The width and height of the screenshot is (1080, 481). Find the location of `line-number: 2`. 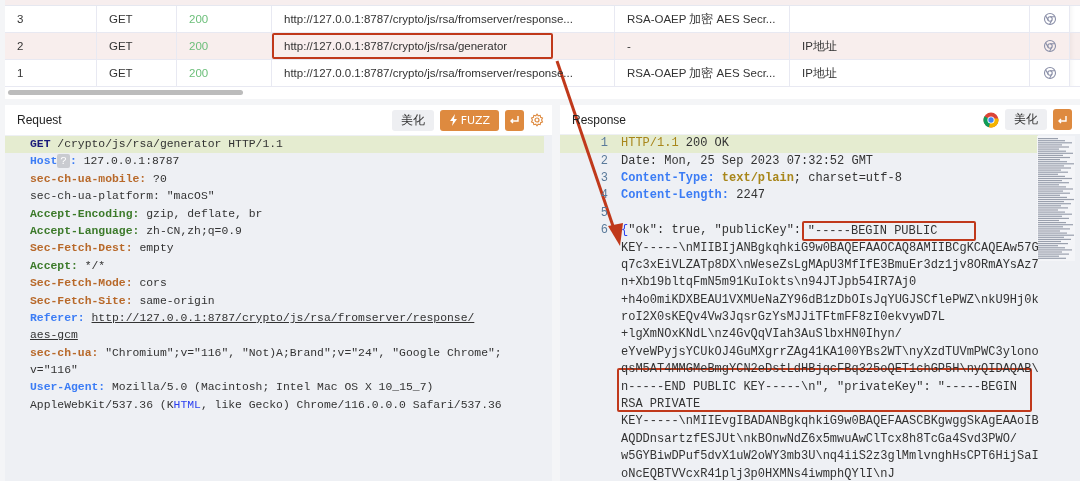

line-number: 2 is located at coordinates (604, 161).